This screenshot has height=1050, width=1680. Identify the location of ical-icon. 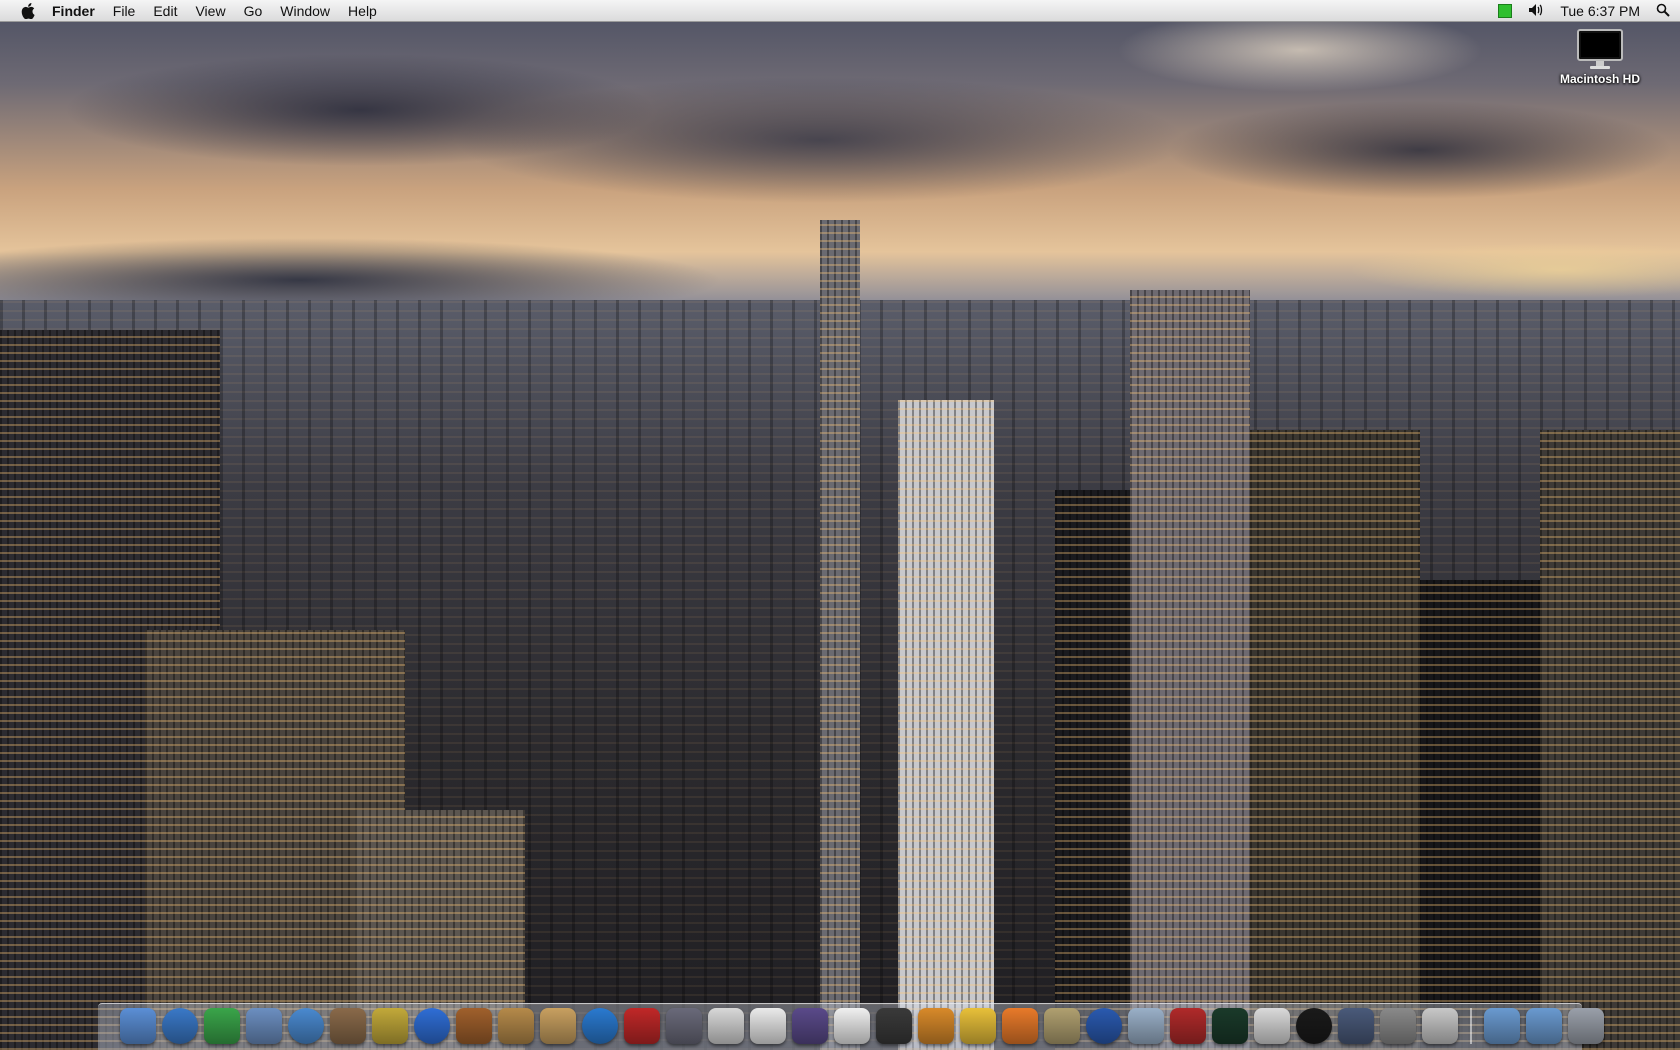
(726, 1026).